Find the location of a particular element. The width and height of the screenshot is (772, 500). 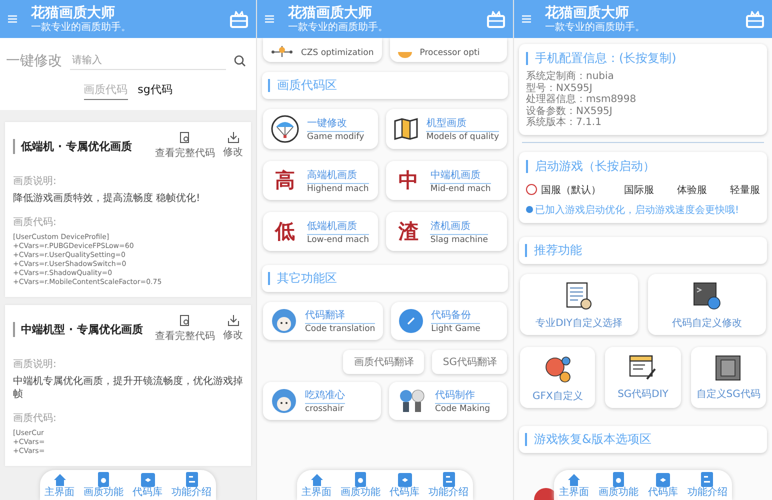

feature-card: GFX自定义 is located at coordinates (558, 377).